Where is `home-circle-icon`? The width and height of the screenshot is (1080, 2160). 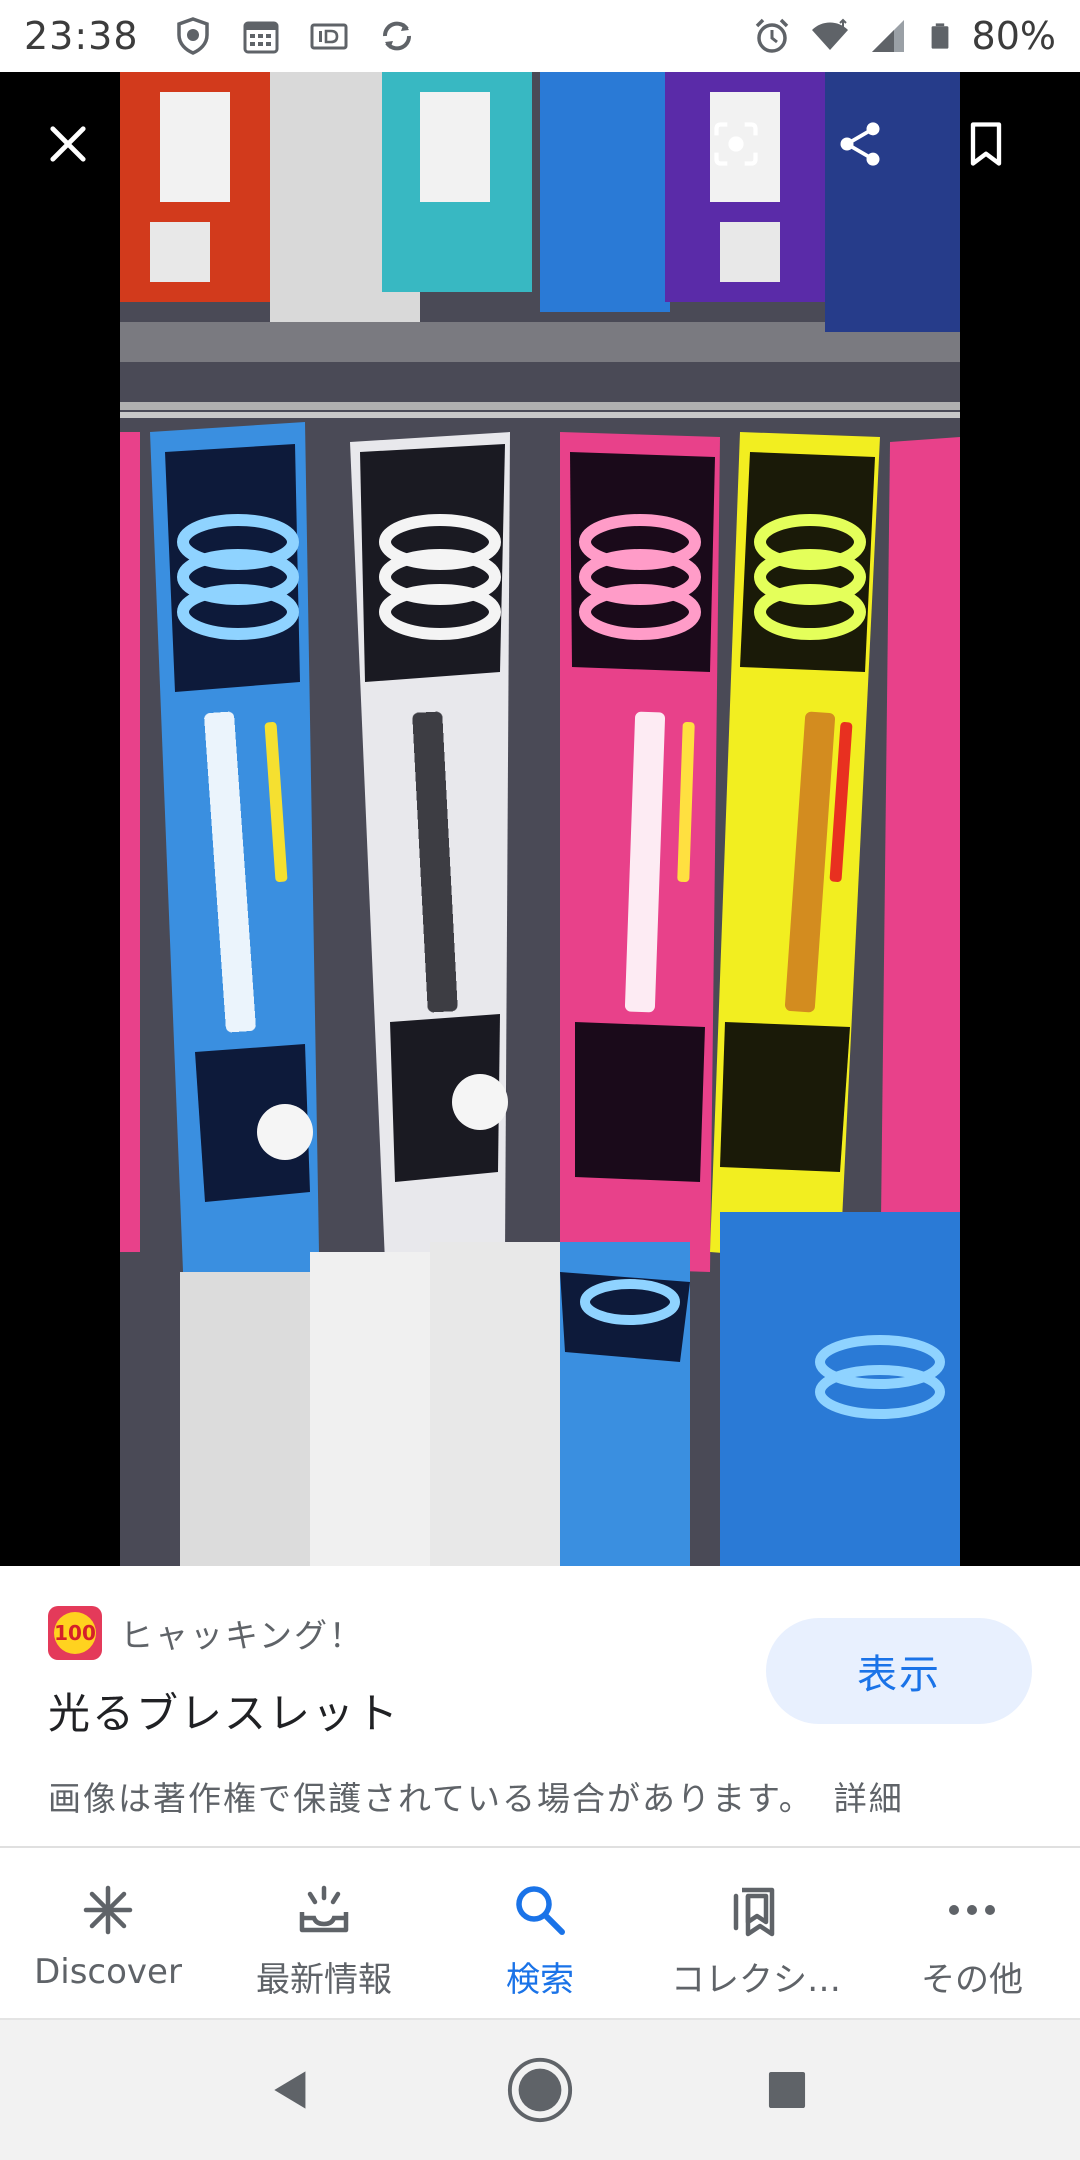
home-circle-icon is located at coordinates (540, 2090).